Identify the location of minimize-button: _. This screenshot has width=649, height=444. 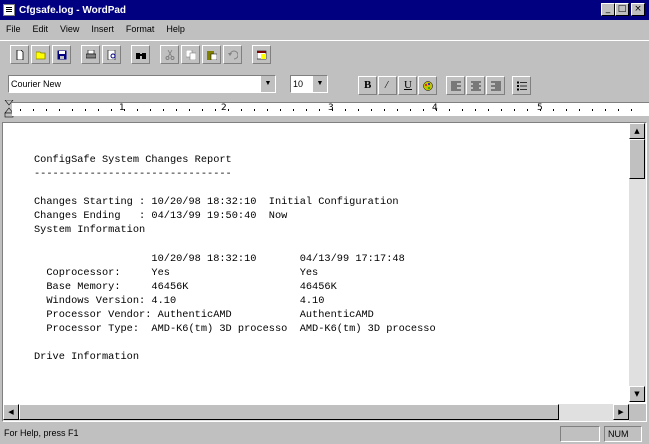
(608, 9).